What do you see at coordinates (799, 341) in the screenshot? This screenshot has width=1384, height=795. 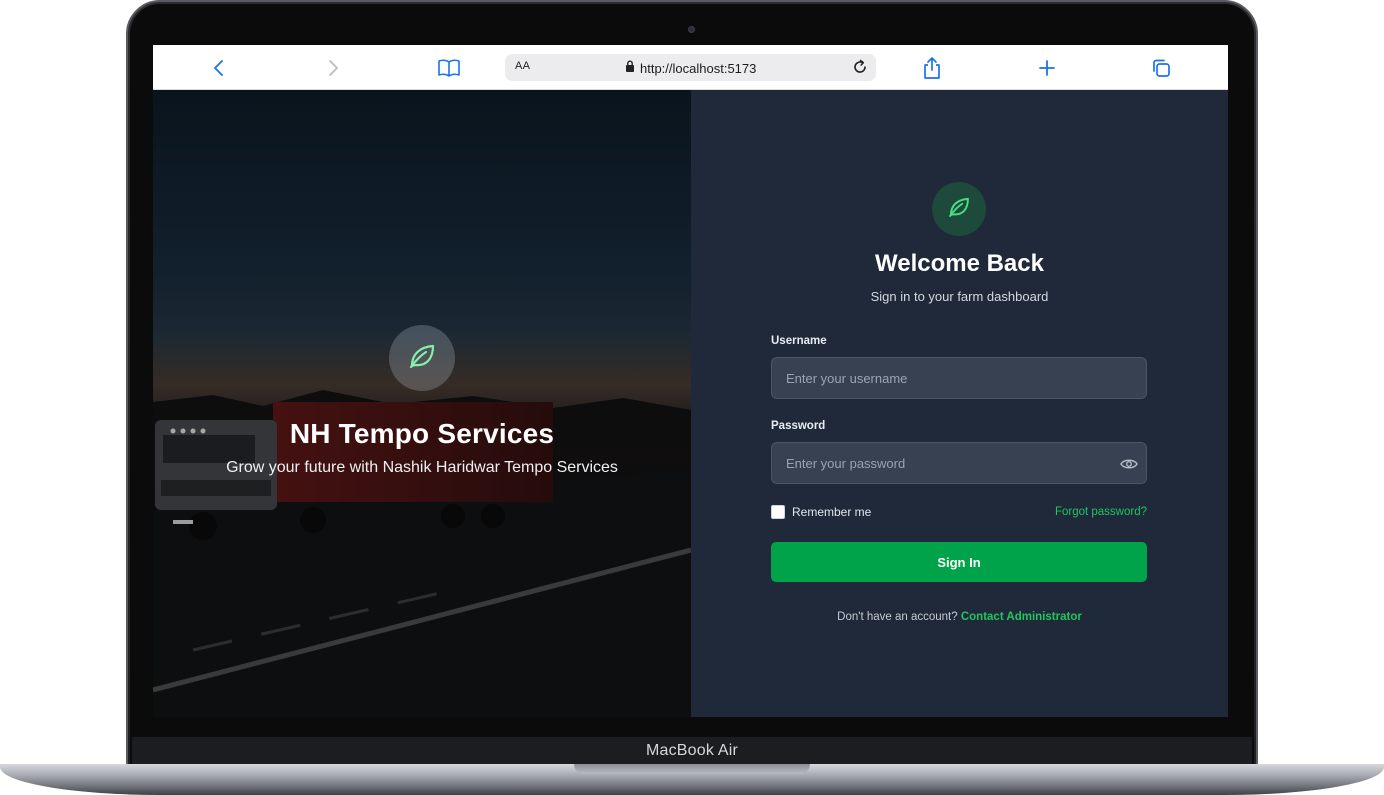 I see `username-label: Username` at bounding box center [799, 341].